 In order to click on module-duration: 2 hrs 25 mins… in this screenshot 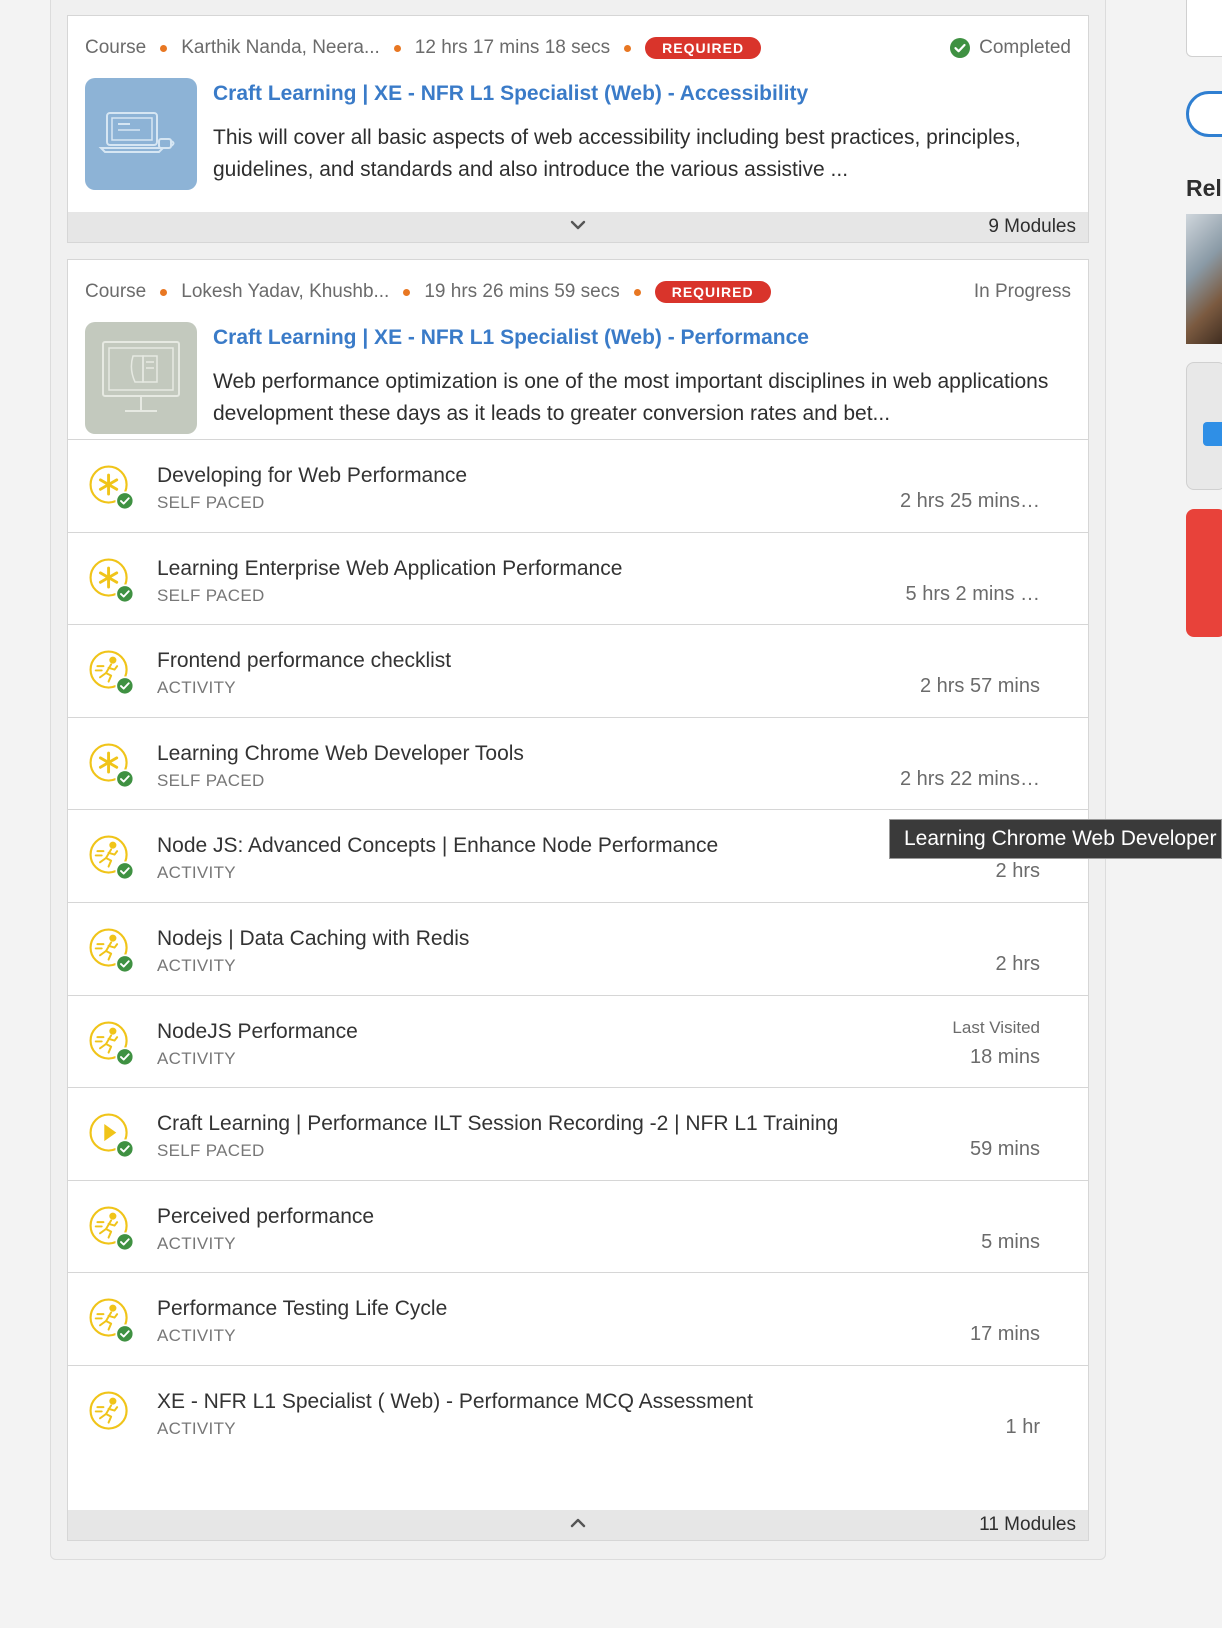, I will do `click(969, 501)`.